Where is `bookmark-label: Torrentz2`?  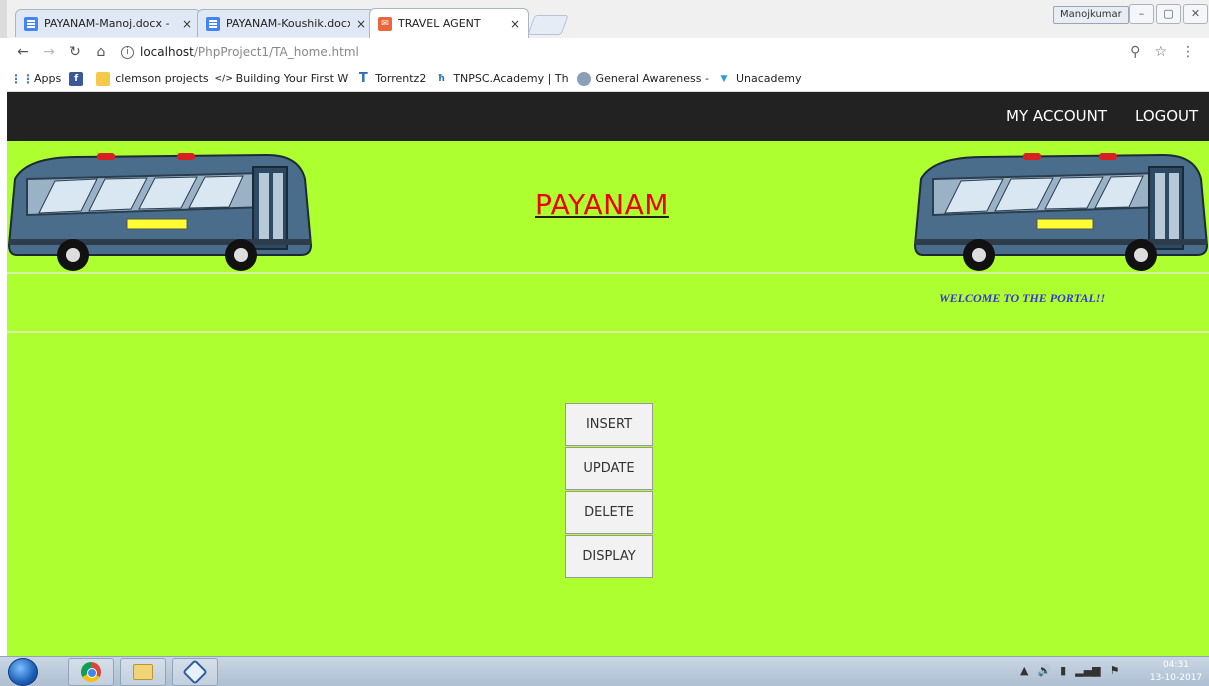
bookmark-label: Torrentz2 is located at coordinates (401, 78).